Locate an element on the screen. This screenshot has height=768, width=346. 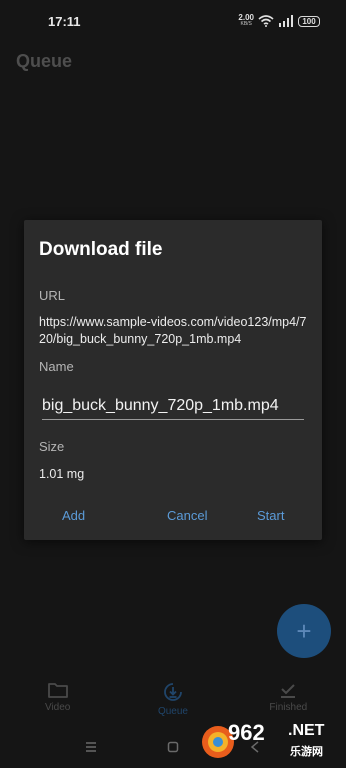
menu-icon is located at coordinates (91, 747).